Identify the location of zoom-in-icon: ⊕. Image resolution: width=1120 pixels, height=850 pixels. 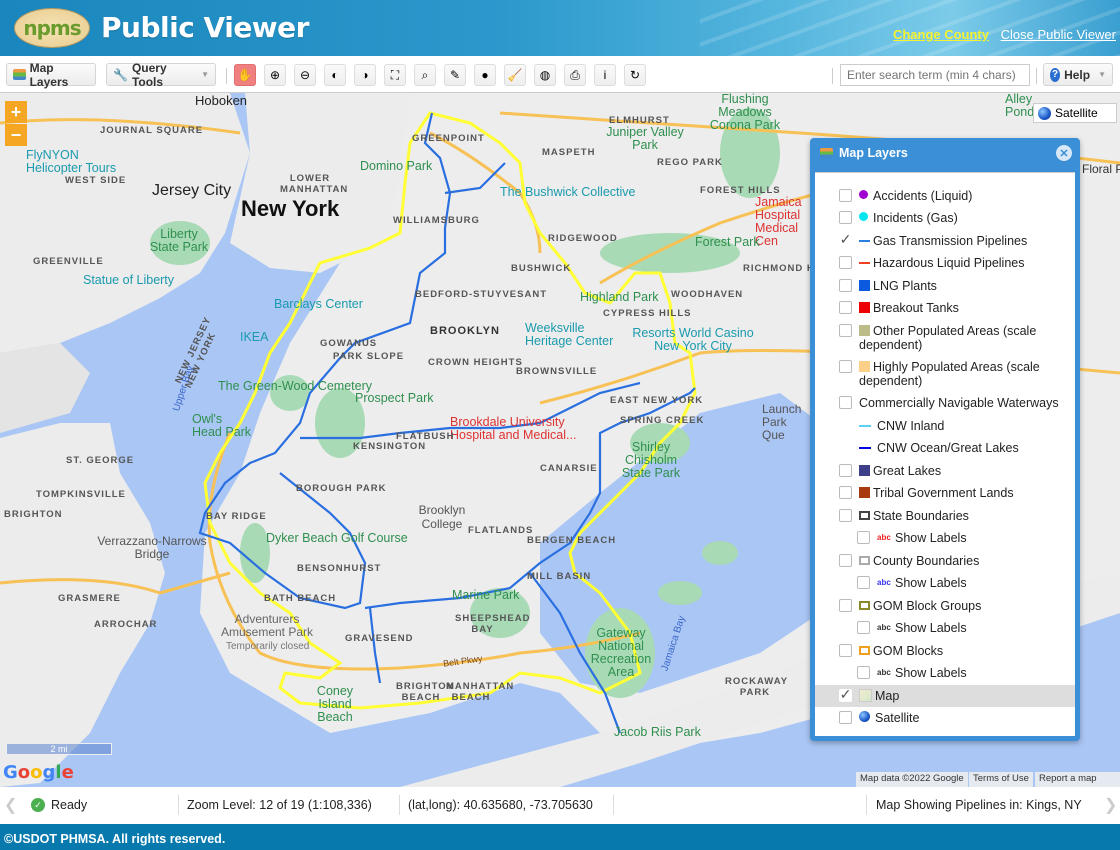
(275, 75).